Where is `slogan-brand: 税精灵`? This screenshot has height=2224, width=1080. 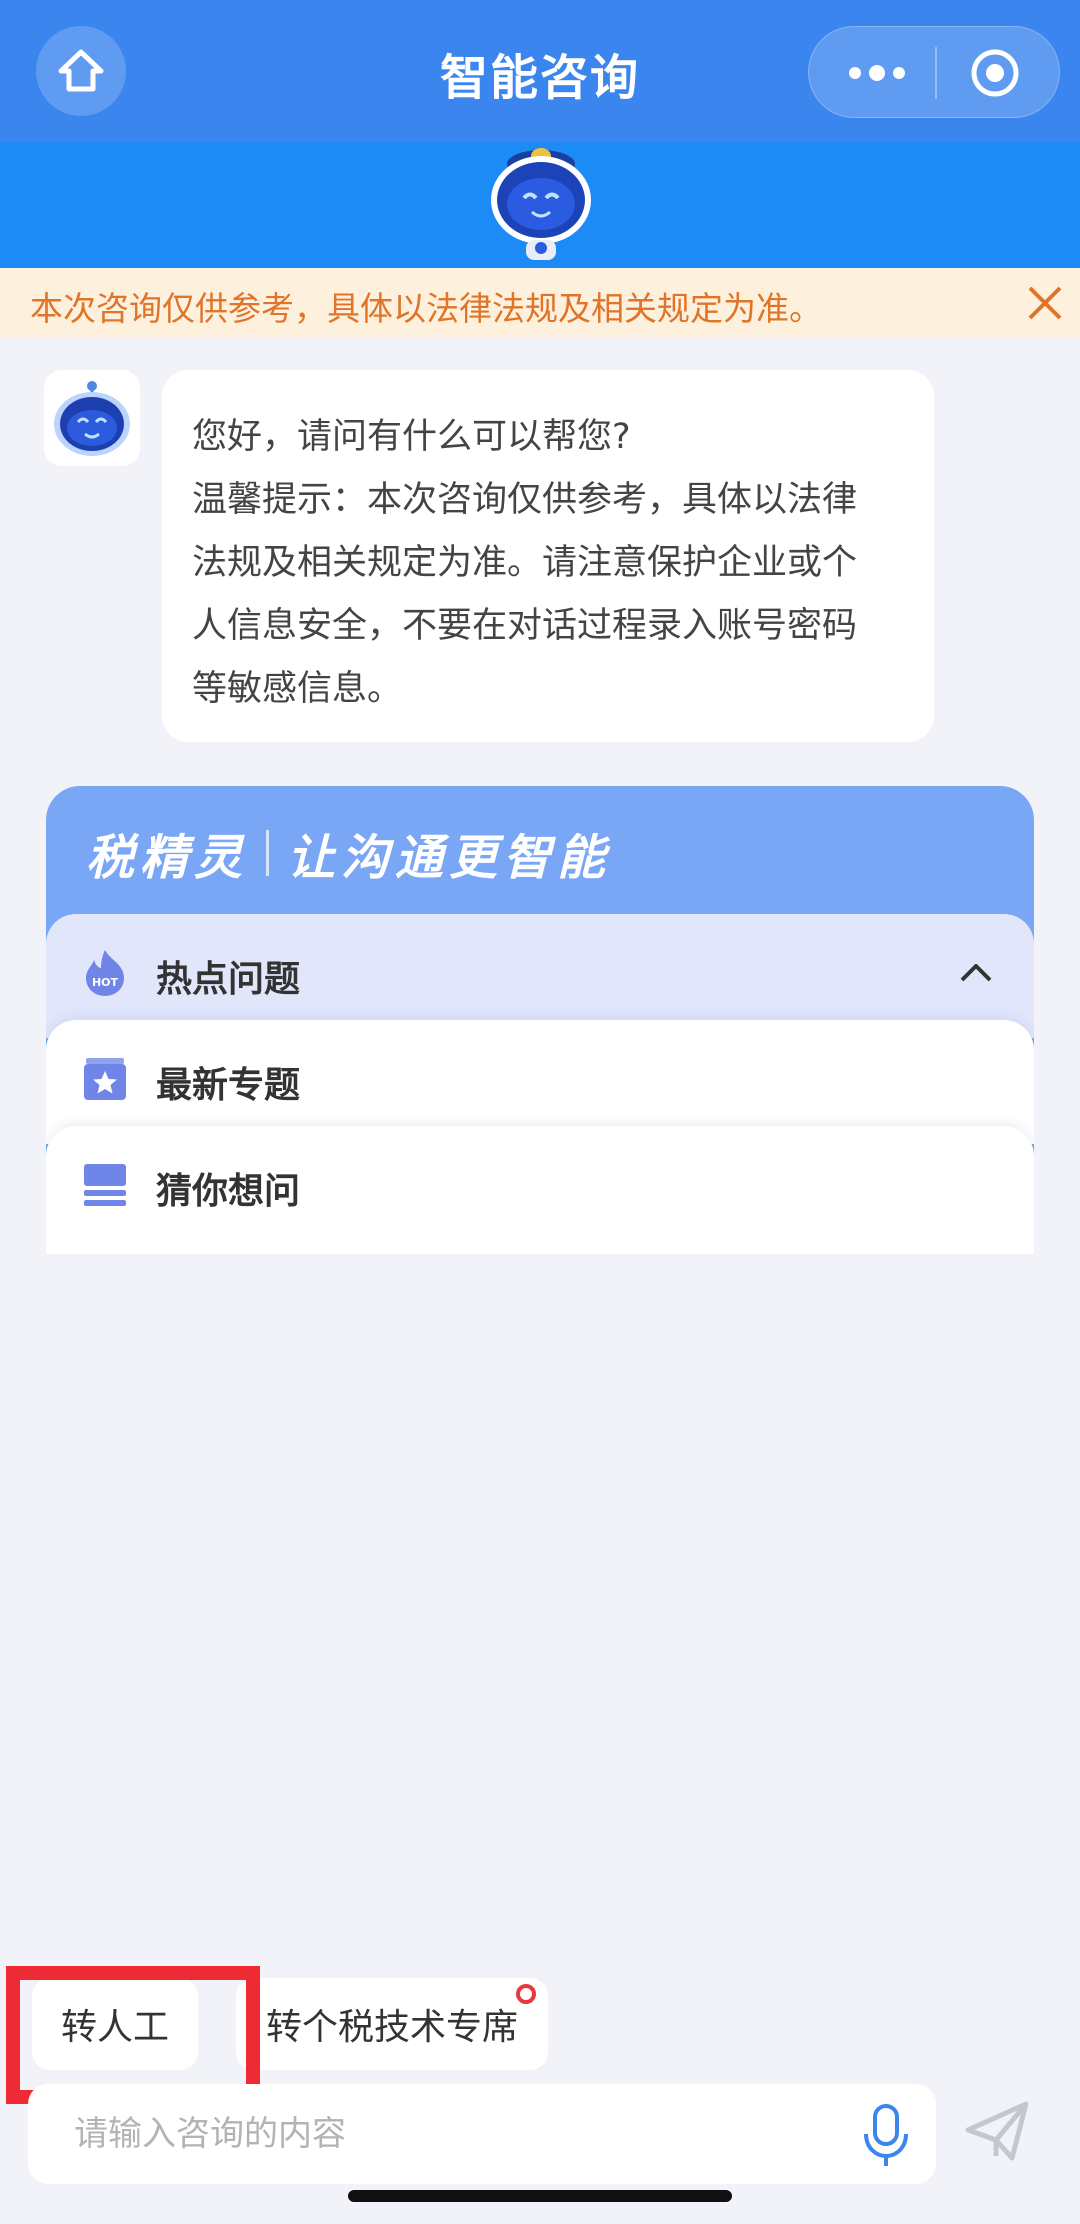 slogan-brand: 税精灵 is located at coordinates (167, 858).